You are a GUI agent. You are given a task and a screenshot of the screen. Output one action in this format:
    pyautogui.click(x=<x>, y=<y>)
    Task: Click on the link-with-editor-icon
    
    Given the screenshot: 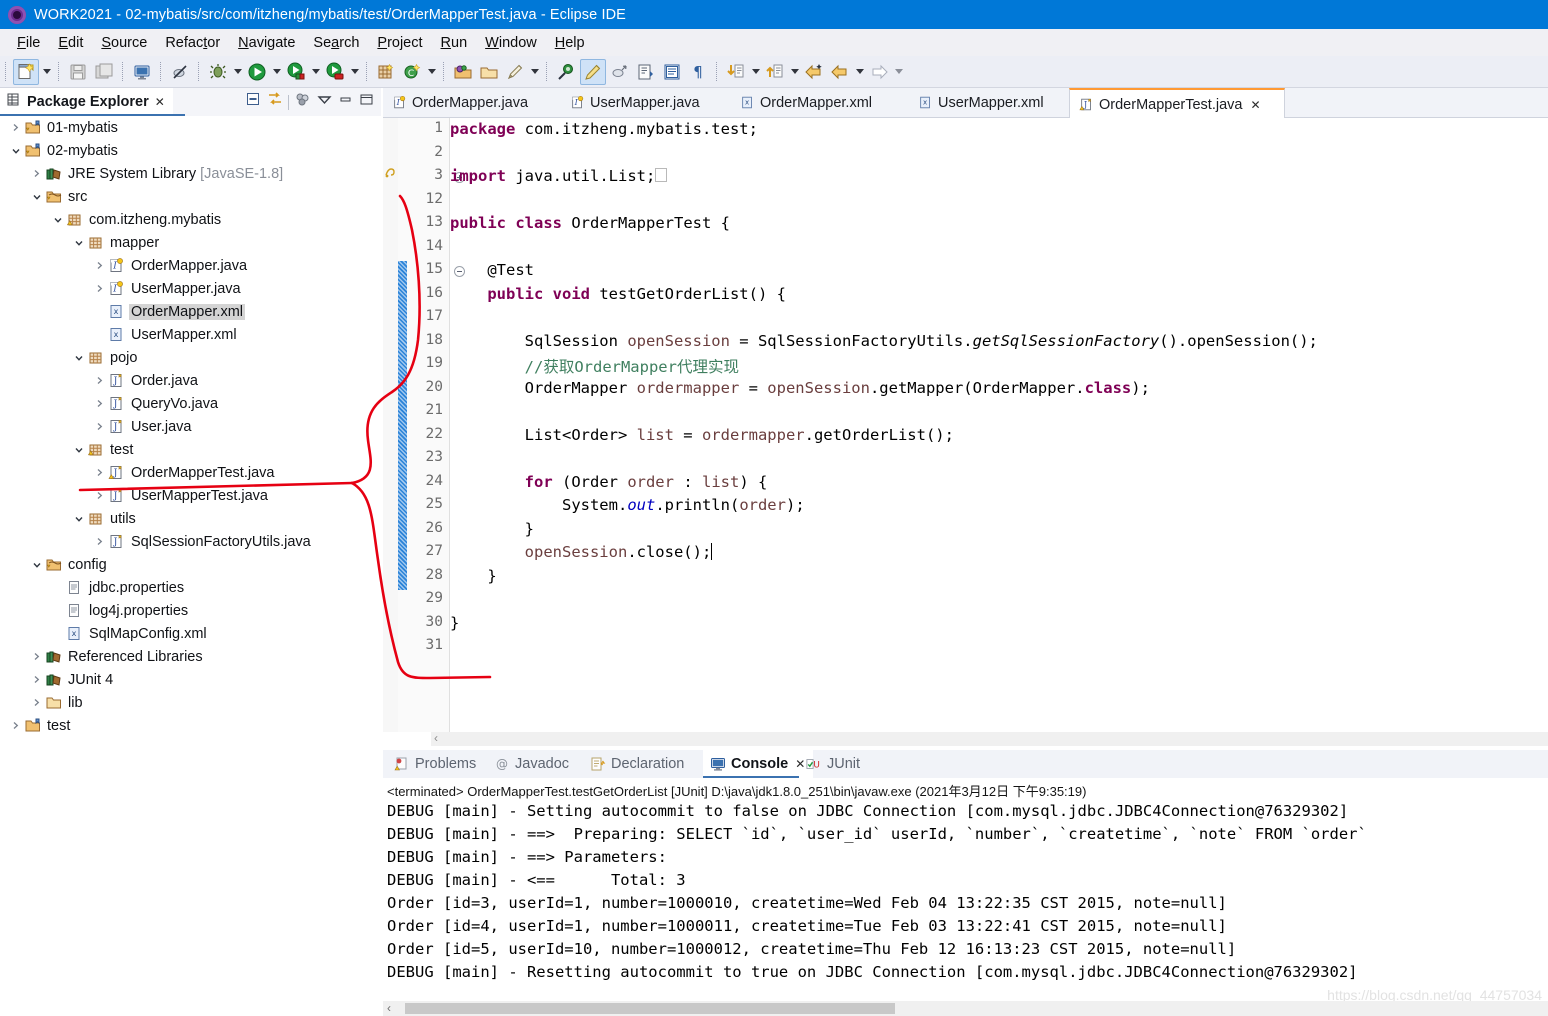 What is the action you would take?
    pyautogui.click(x=275, y=102)
    